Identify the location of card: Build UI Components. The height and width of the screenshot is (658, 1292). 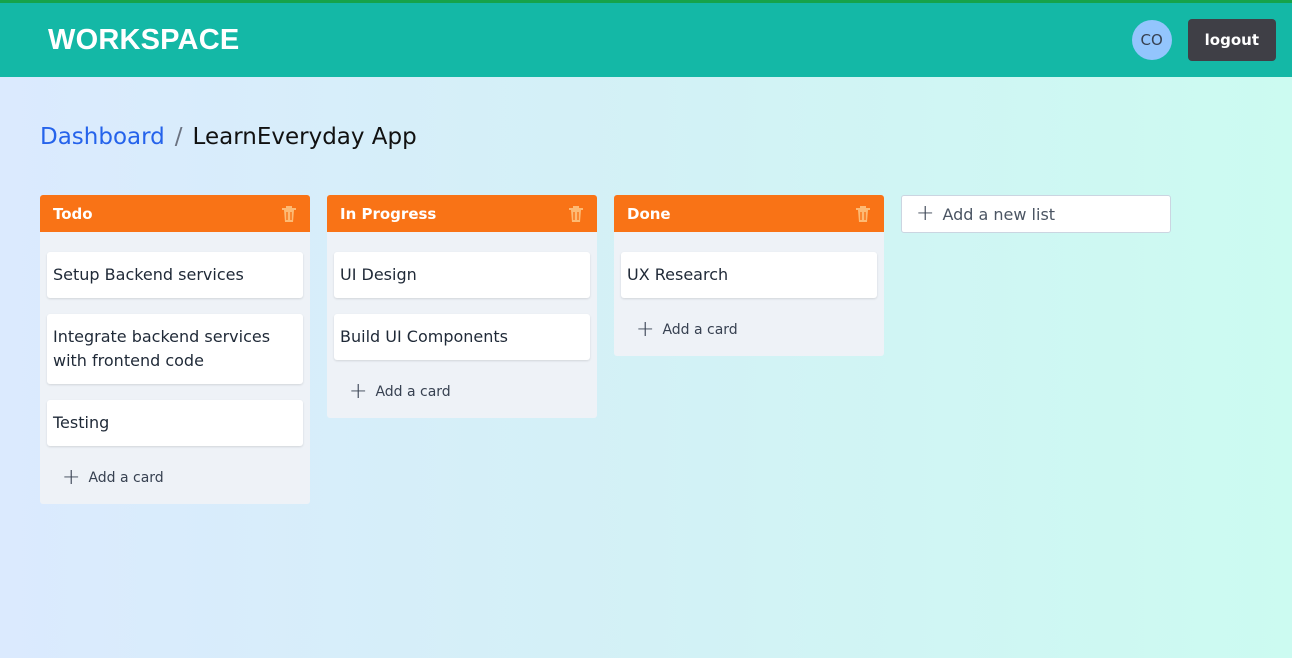
(462, 337).